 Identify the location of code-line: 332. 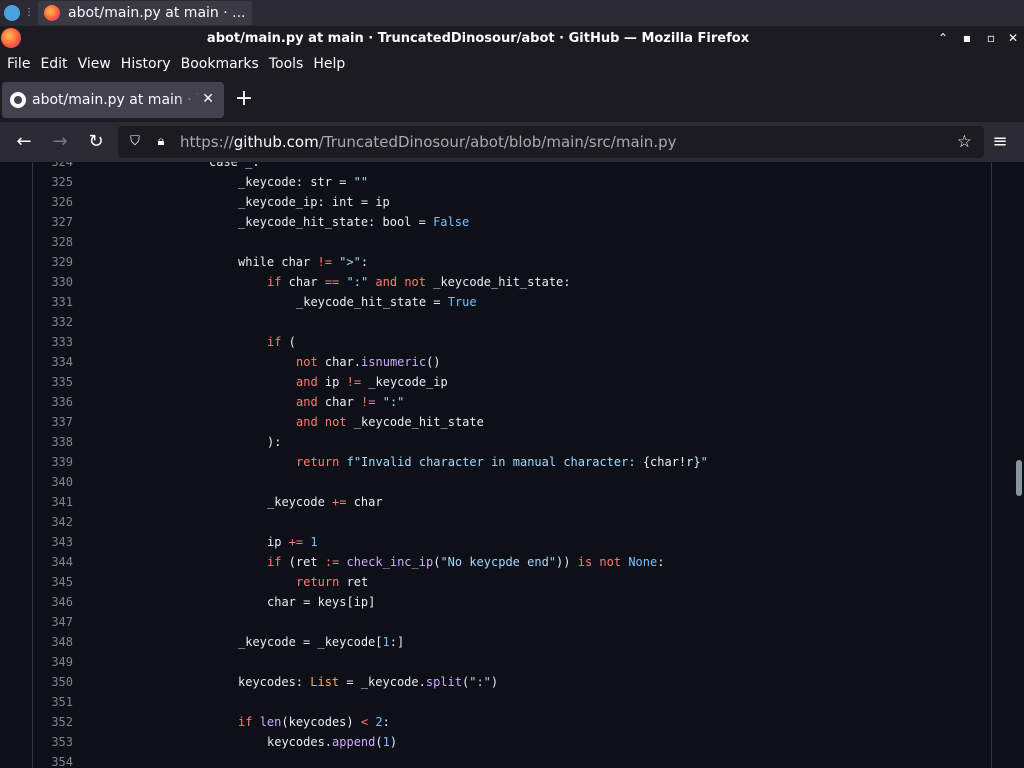
(512, 322).